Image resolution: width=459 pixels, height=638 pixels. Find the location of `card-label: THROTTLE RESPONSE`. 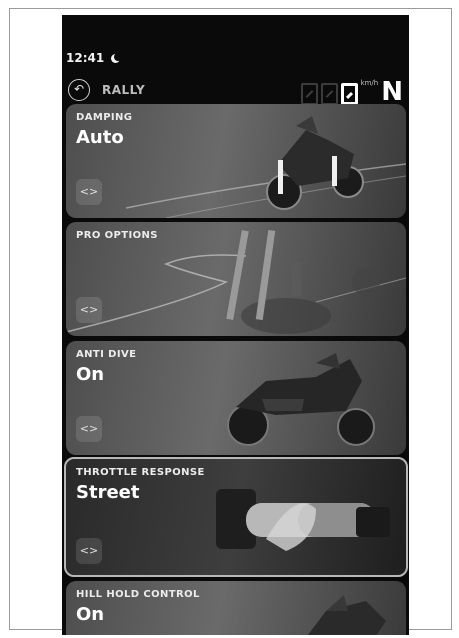

card-label: THROTTLE RESPONSE is located at coordinates (140, 472).